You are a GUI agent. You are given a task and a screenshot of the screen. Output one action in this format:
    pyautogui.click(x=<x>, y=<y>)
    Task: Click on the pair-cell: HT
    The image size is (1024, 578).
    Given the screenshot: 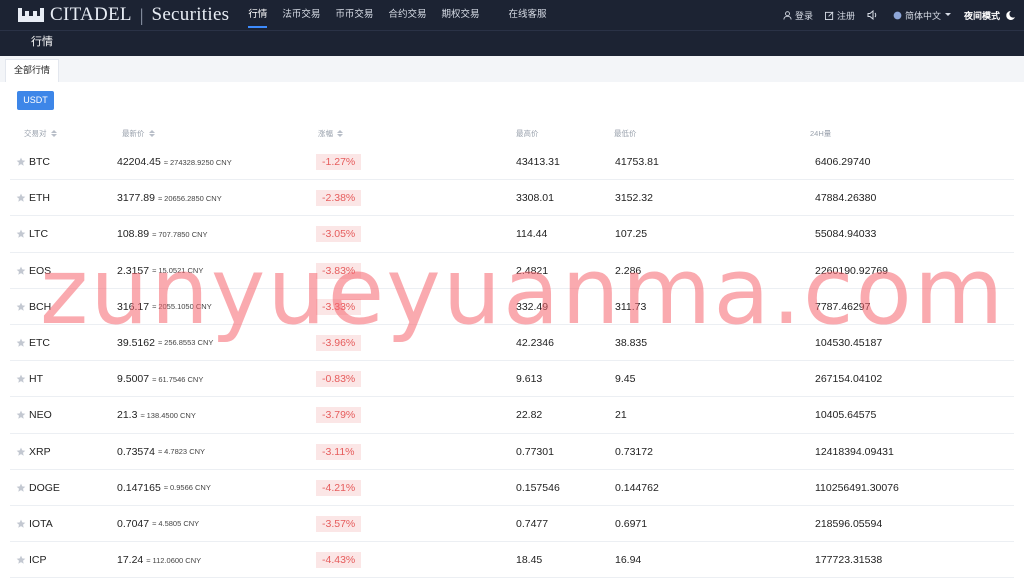 What is the action you would take?
    pyautogui.click(x=29, y=379)
    